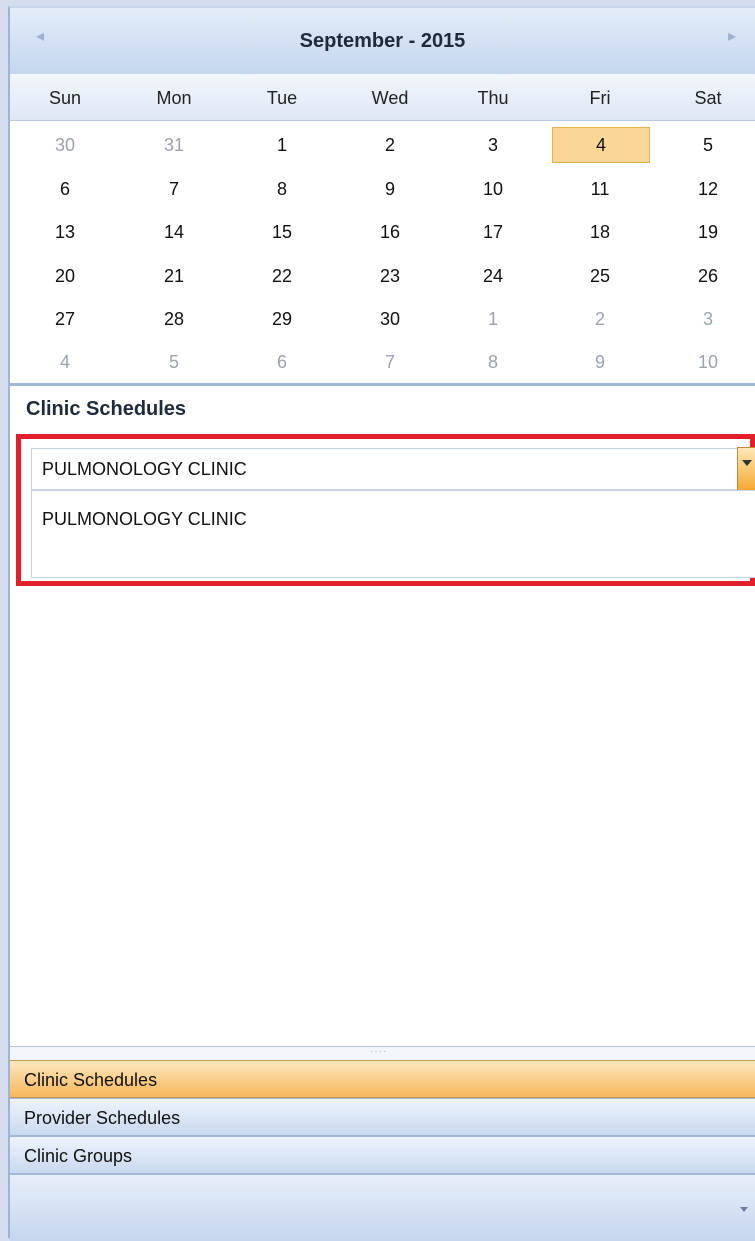  I want to click on dow-label: Wed, so click(390, 98).